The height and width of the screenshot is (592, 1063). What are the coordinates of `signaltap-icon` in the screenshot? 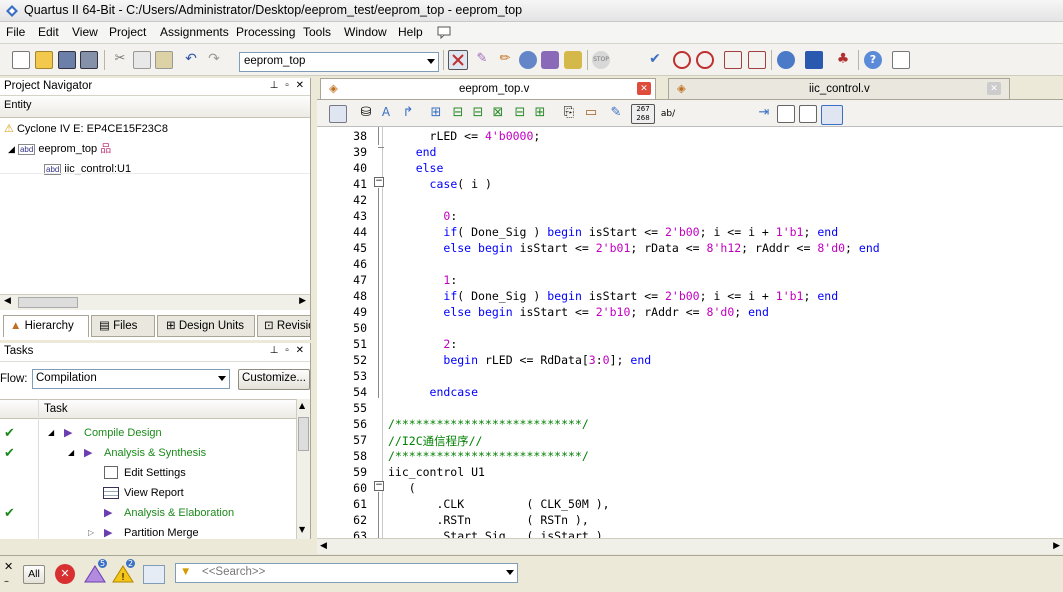 It's located at (814, 60).